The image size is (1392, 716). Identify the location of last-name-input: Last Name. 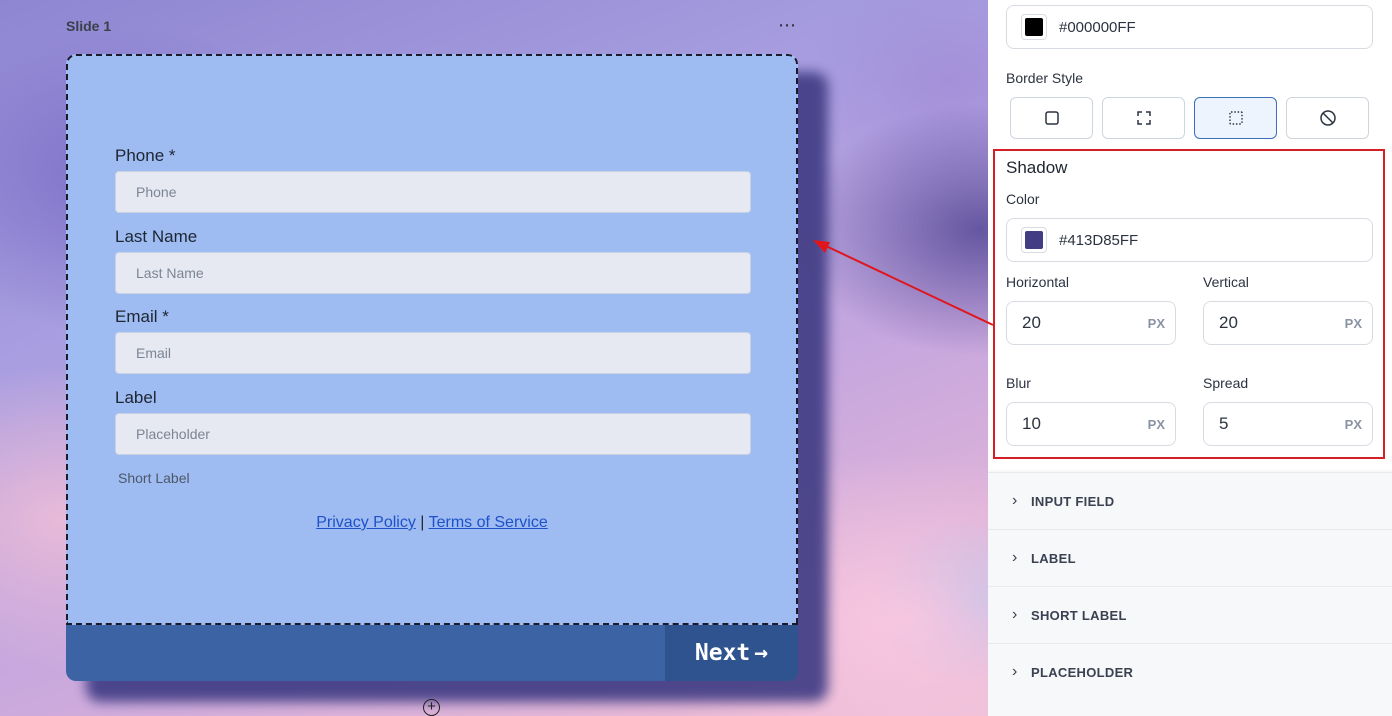
(433, 273).